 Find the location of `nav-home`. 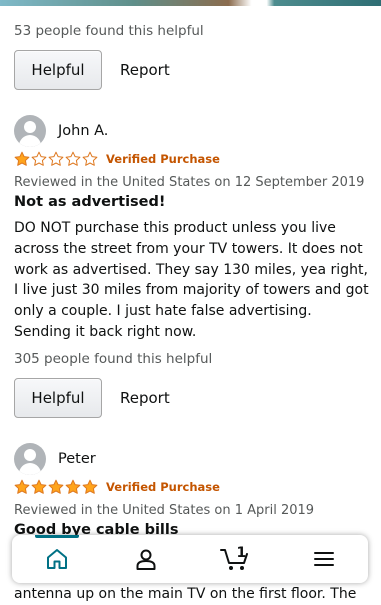

nav-home is located at coordinates (57, 559).